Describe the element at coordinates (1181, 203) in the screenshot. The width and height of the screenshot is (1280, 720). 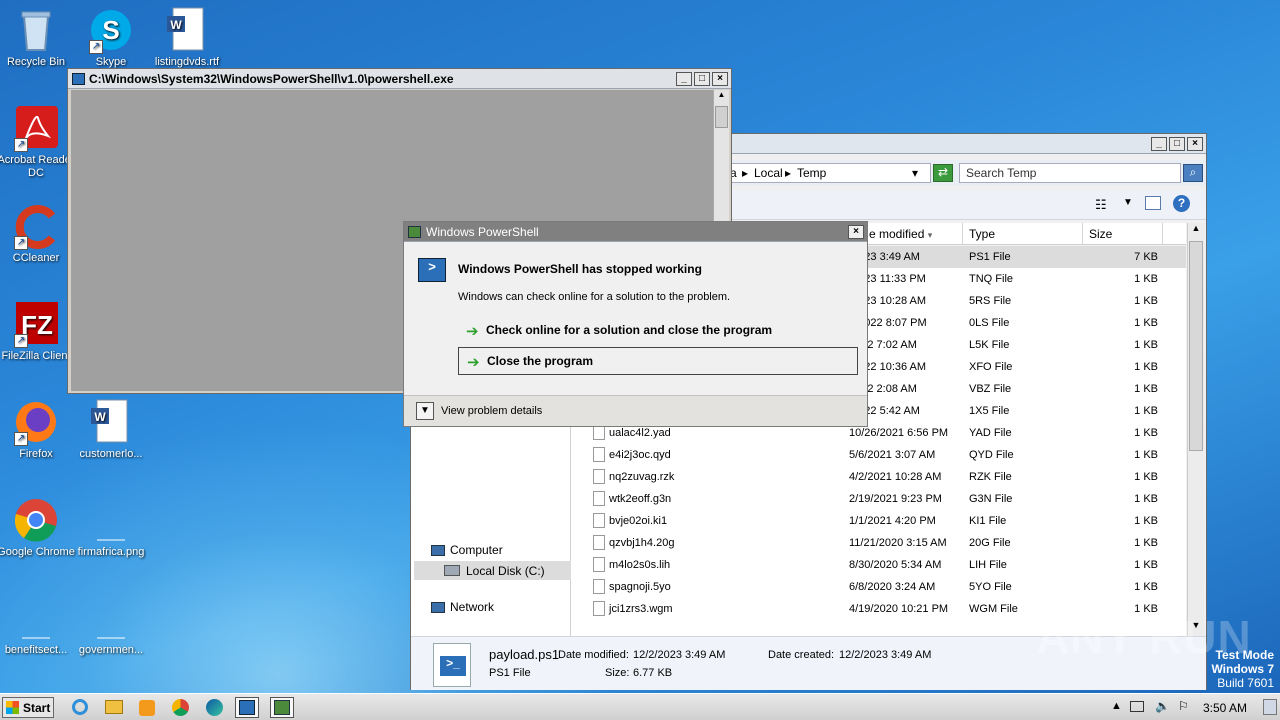
I see `help-icon: ?` at that location.